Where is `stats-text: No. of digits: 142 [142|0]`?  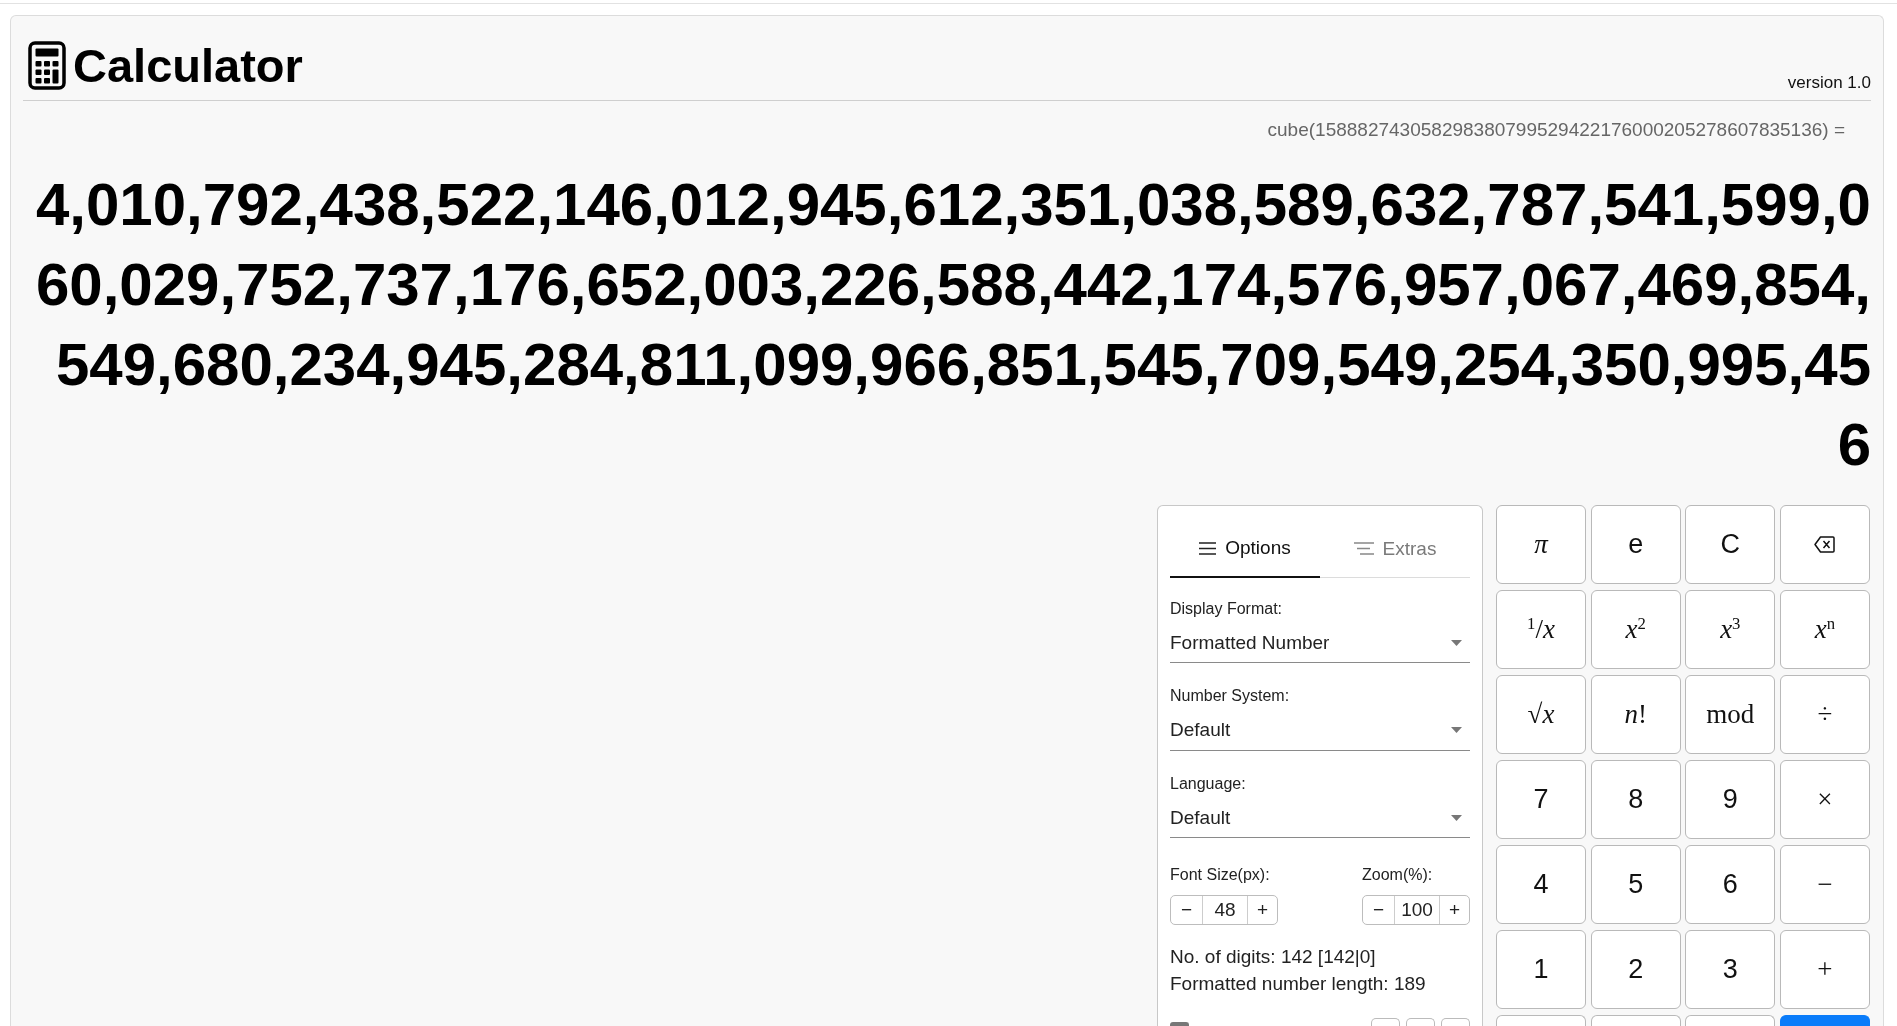 stats-text: No. of digits: 142 [142|0] is located at coordinates (1273, 957).